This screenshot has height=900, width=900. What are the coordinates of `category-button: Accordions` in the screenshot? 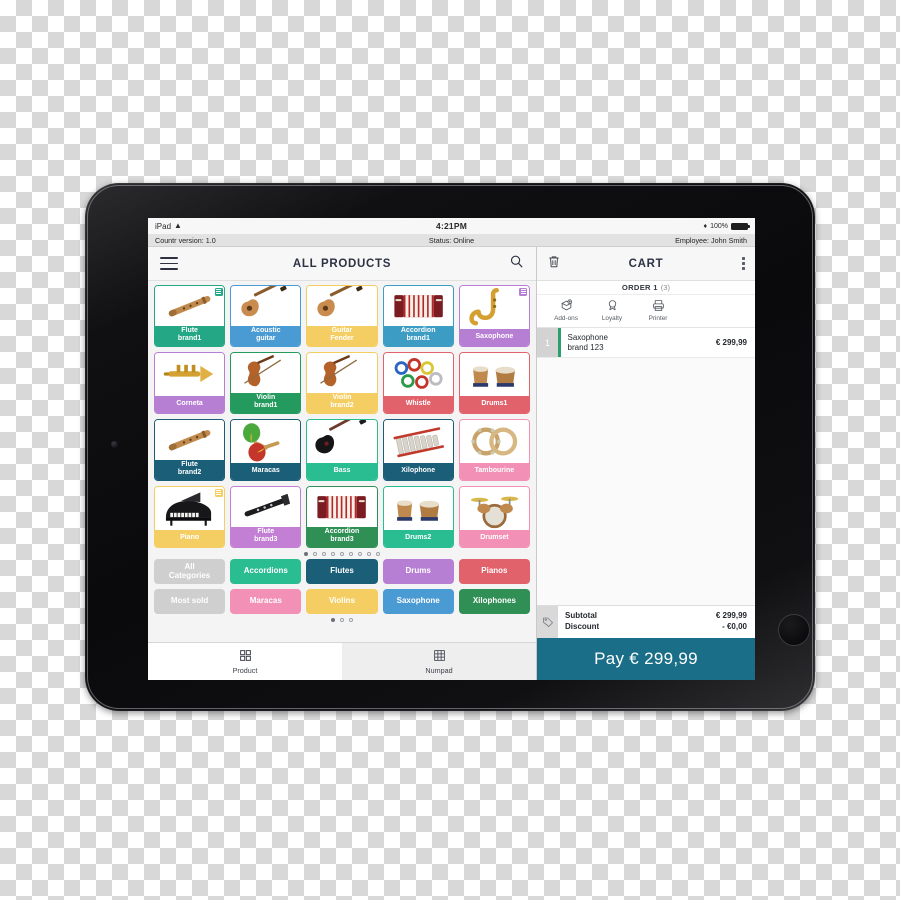 It's located at (266, 571).